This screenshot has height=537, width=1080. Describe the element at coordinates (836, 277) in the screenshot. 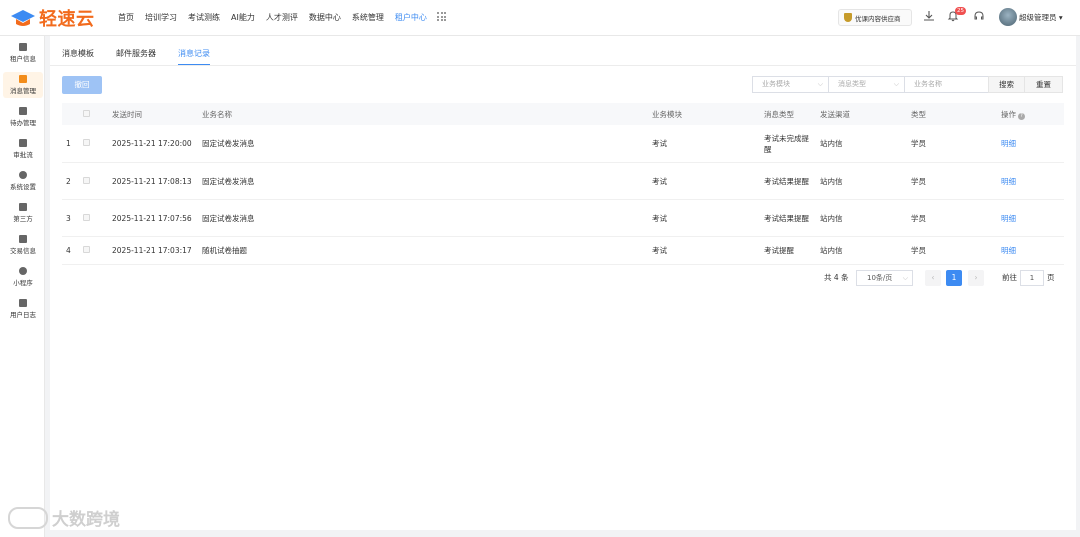

I see `pagination-total: 共 4 条` at that location.